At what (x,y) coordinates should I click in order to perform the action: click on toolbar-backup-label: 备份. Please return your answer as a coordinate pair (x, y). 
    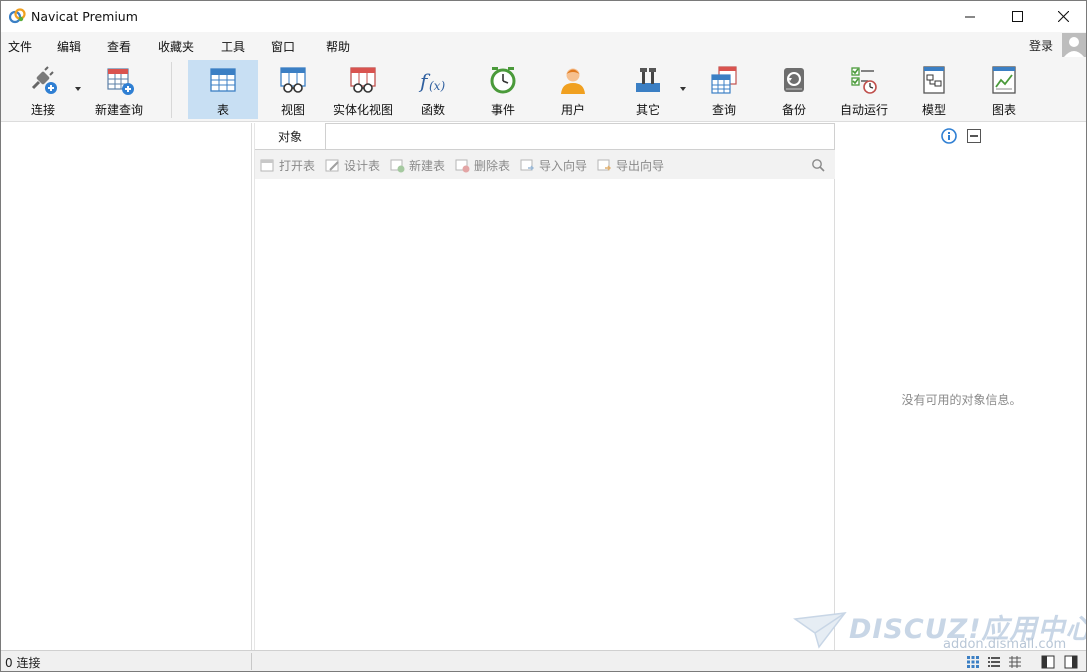
    Looking at the image, I should click on (793, 110).